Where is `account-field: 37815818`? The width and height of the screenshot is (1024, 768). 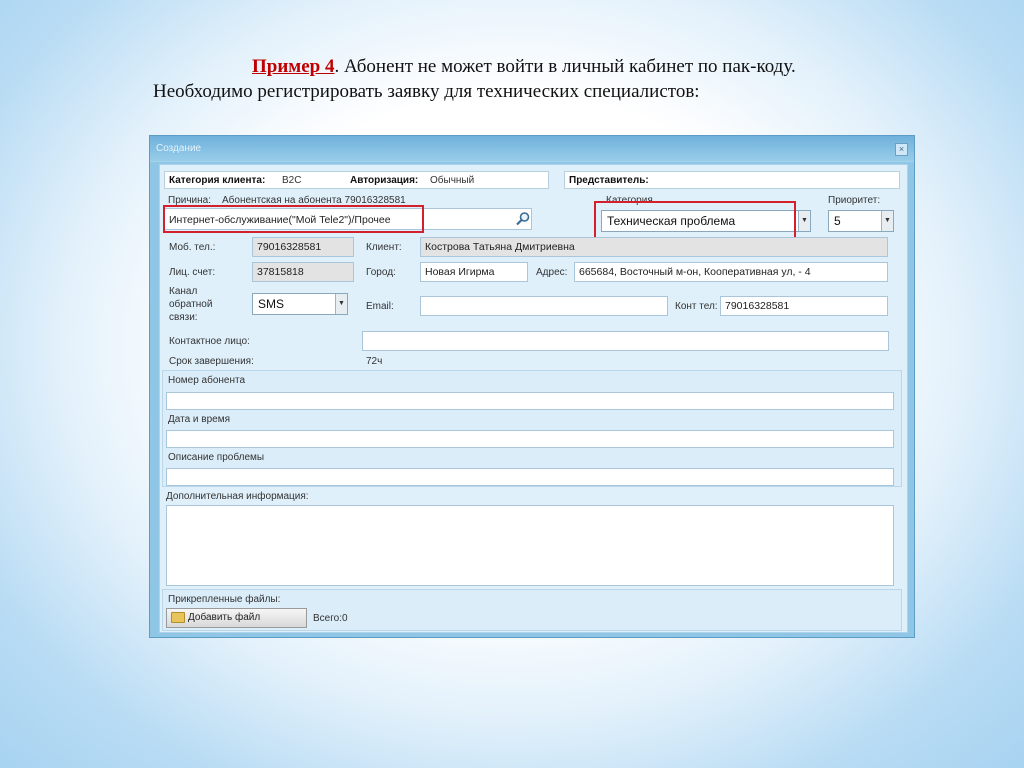
account-field: 37815818 is located at coordinates (303, 272).